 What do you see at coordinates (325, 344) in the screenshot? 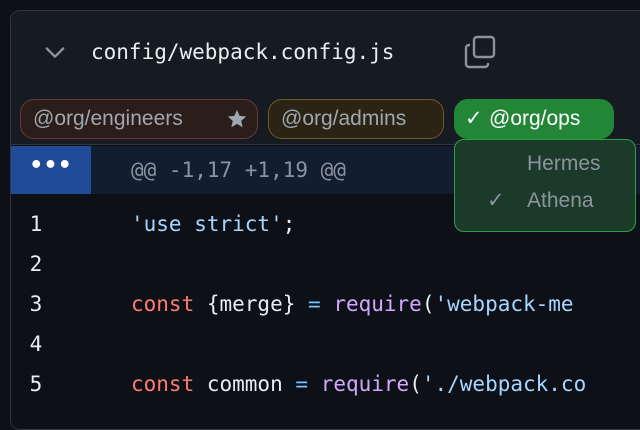
I see `code-line: 4` at bounding box center [325, 344].